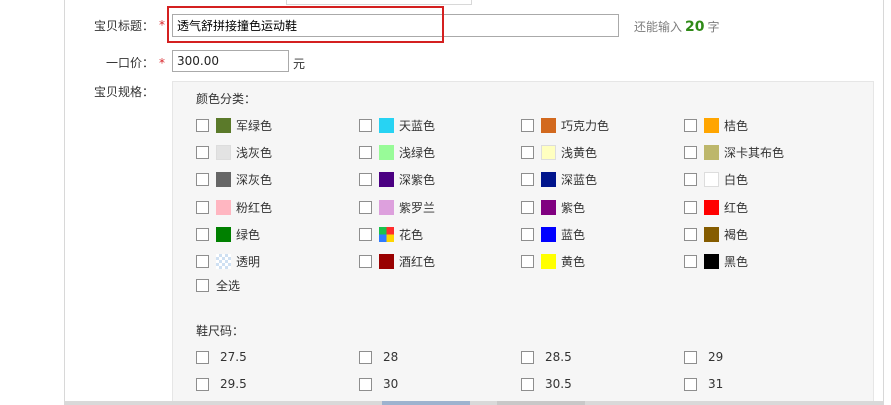 This screenshot has height=405, width=891. I want to click on color-option: 酒红色, so click(397, 261).